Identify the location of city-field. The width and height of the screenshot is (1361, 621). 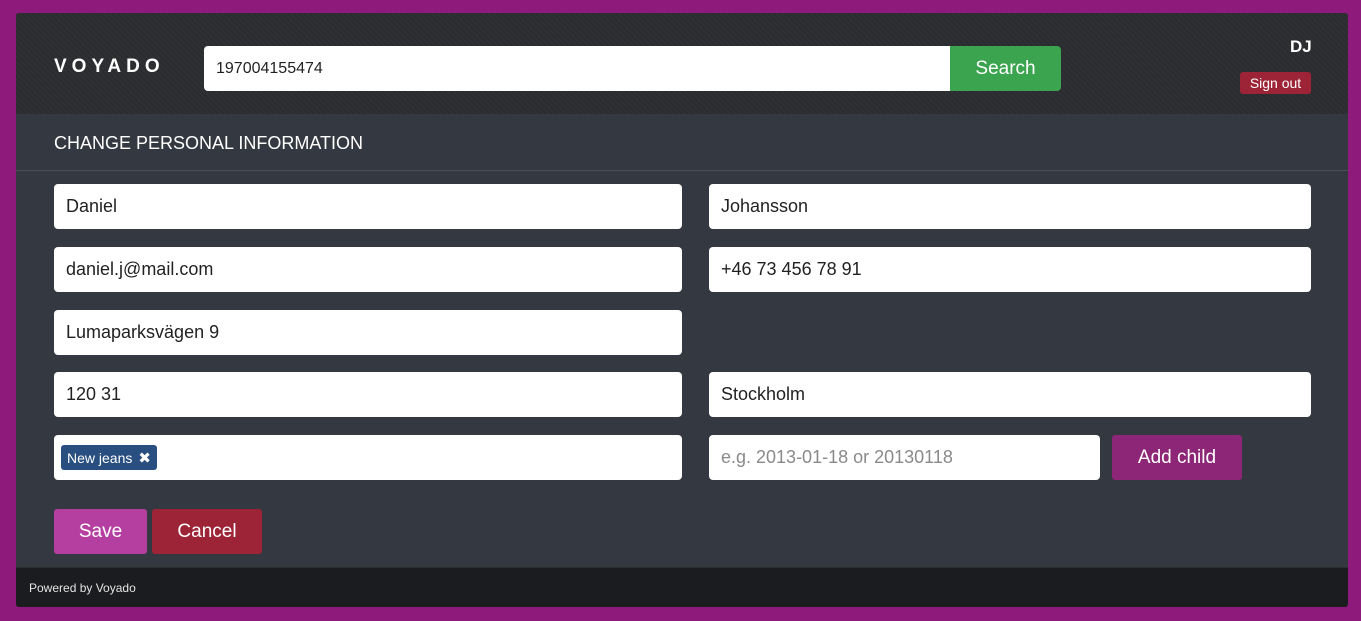
(1010, 394).